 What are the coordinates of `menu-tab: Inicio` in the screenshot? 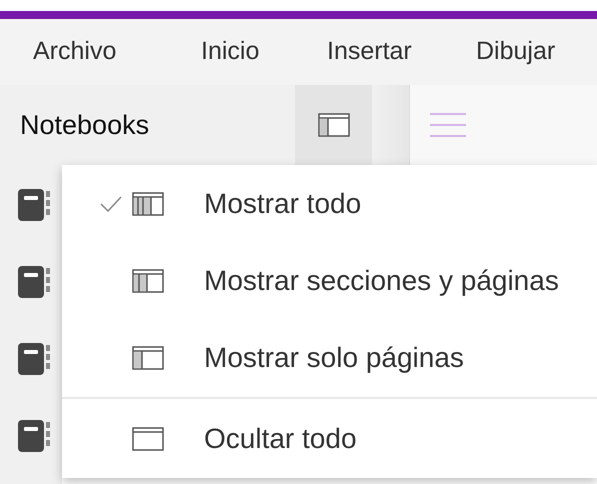 It's located at (230, 51).